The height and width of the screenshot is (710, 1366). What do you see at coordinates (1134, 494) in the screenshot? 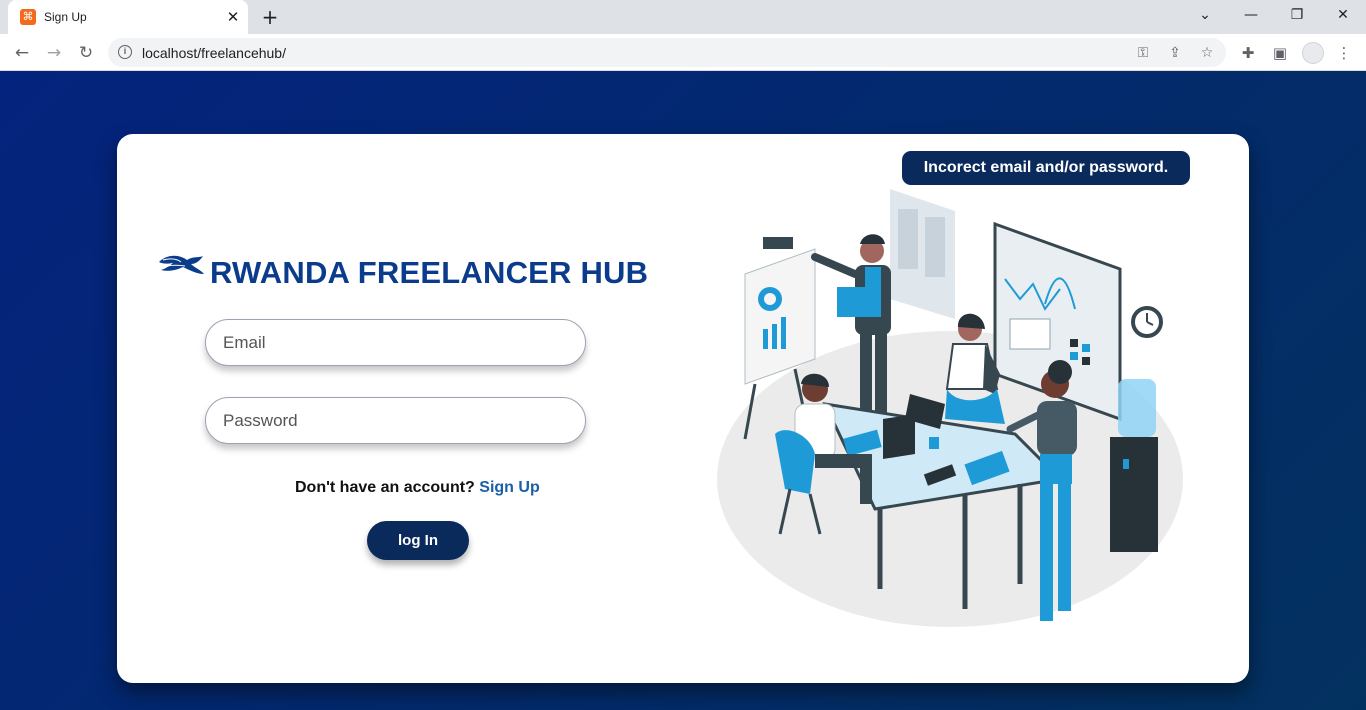
I see `water-cooler` at bounding box center [1134, 494].